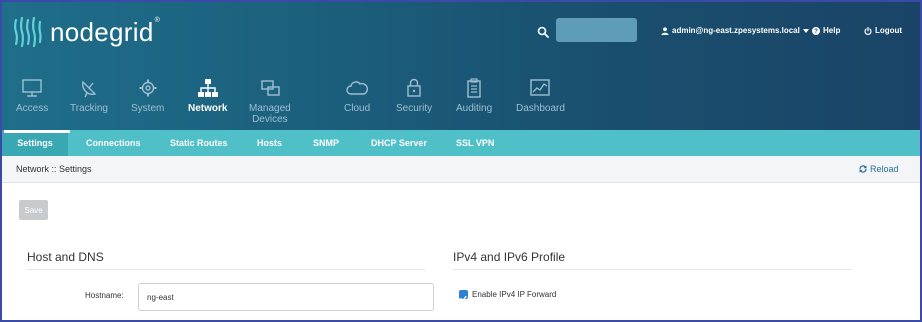 Image resolution: width=922 pixels, height=322 pixels. I want to click on user-menu: admin@ng-east.zpesystems.local, so click(735, 30).